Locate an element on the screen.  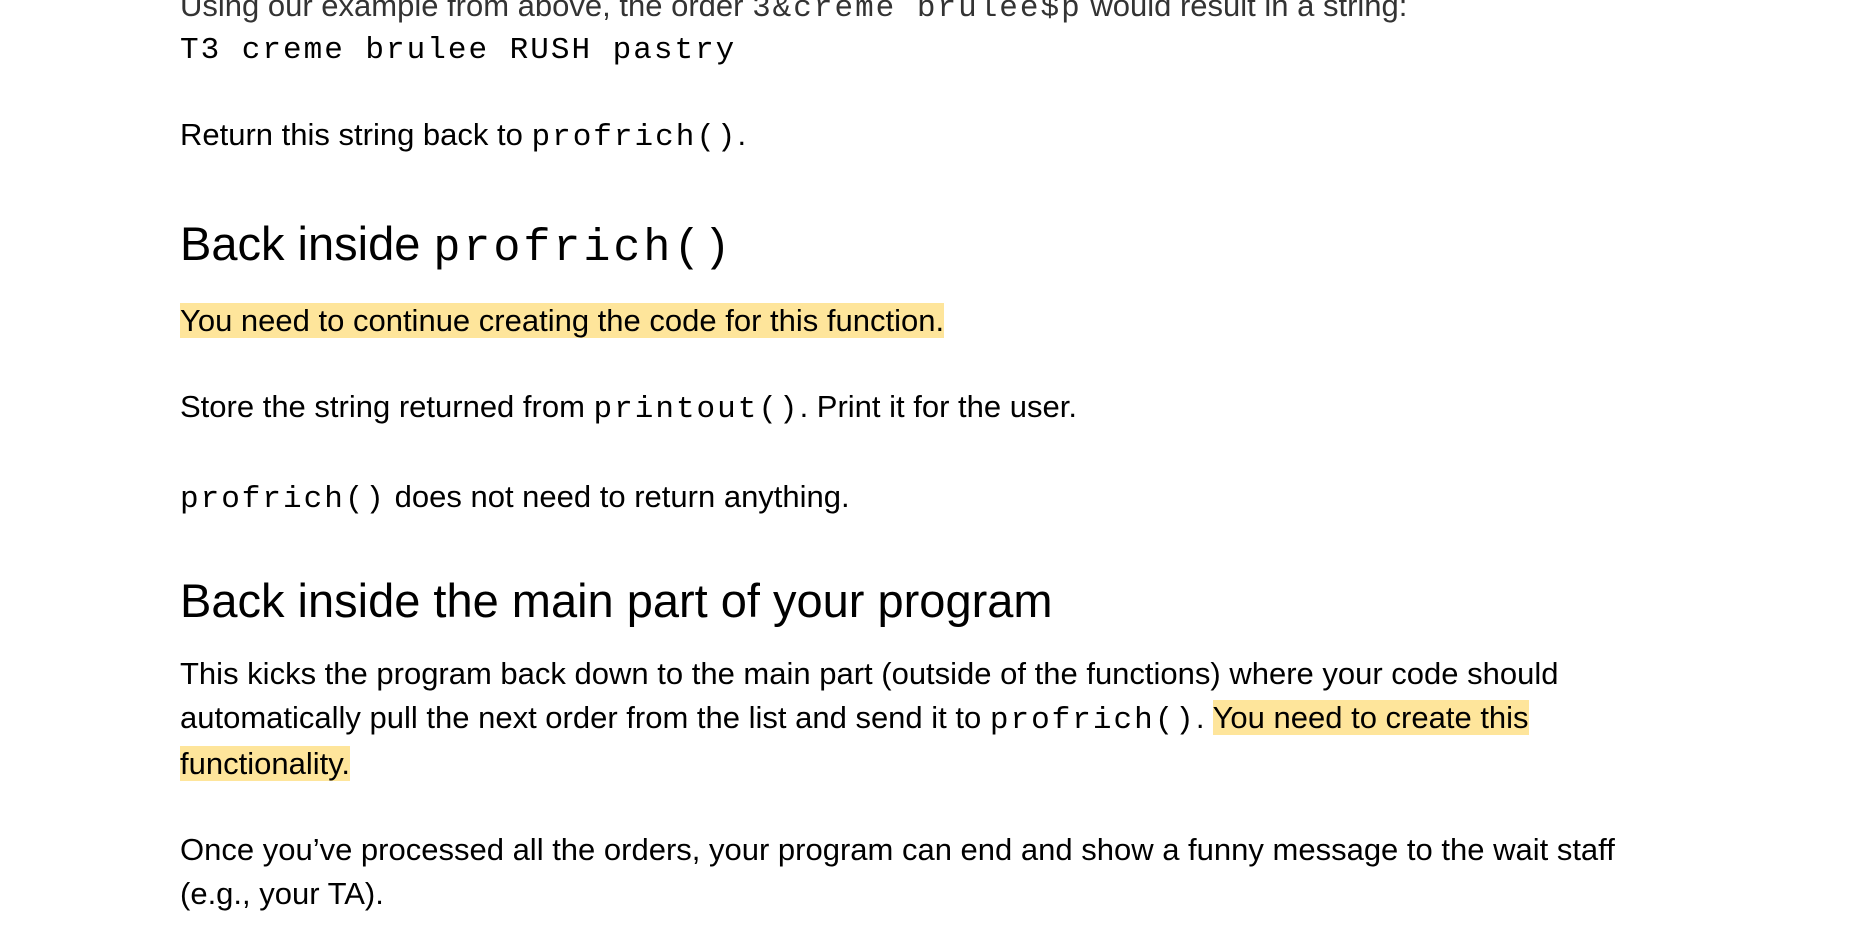
code-snippet: 3&creme brulee$p is located at coordinates (917, 13).